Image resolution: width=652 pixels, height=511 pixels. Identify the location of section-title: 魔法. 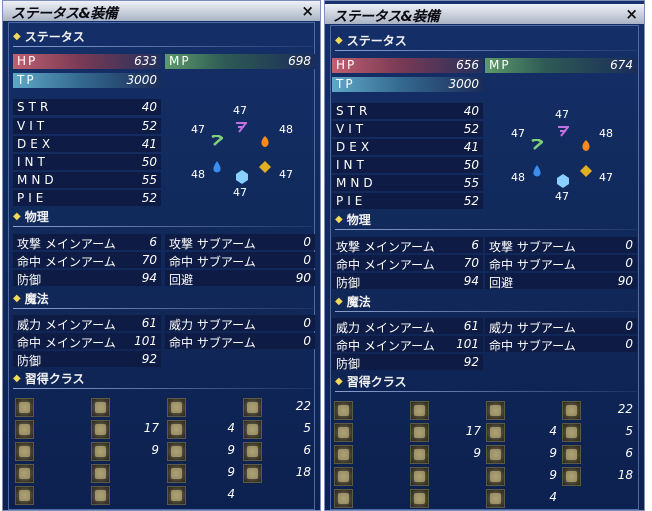
(358, 301).